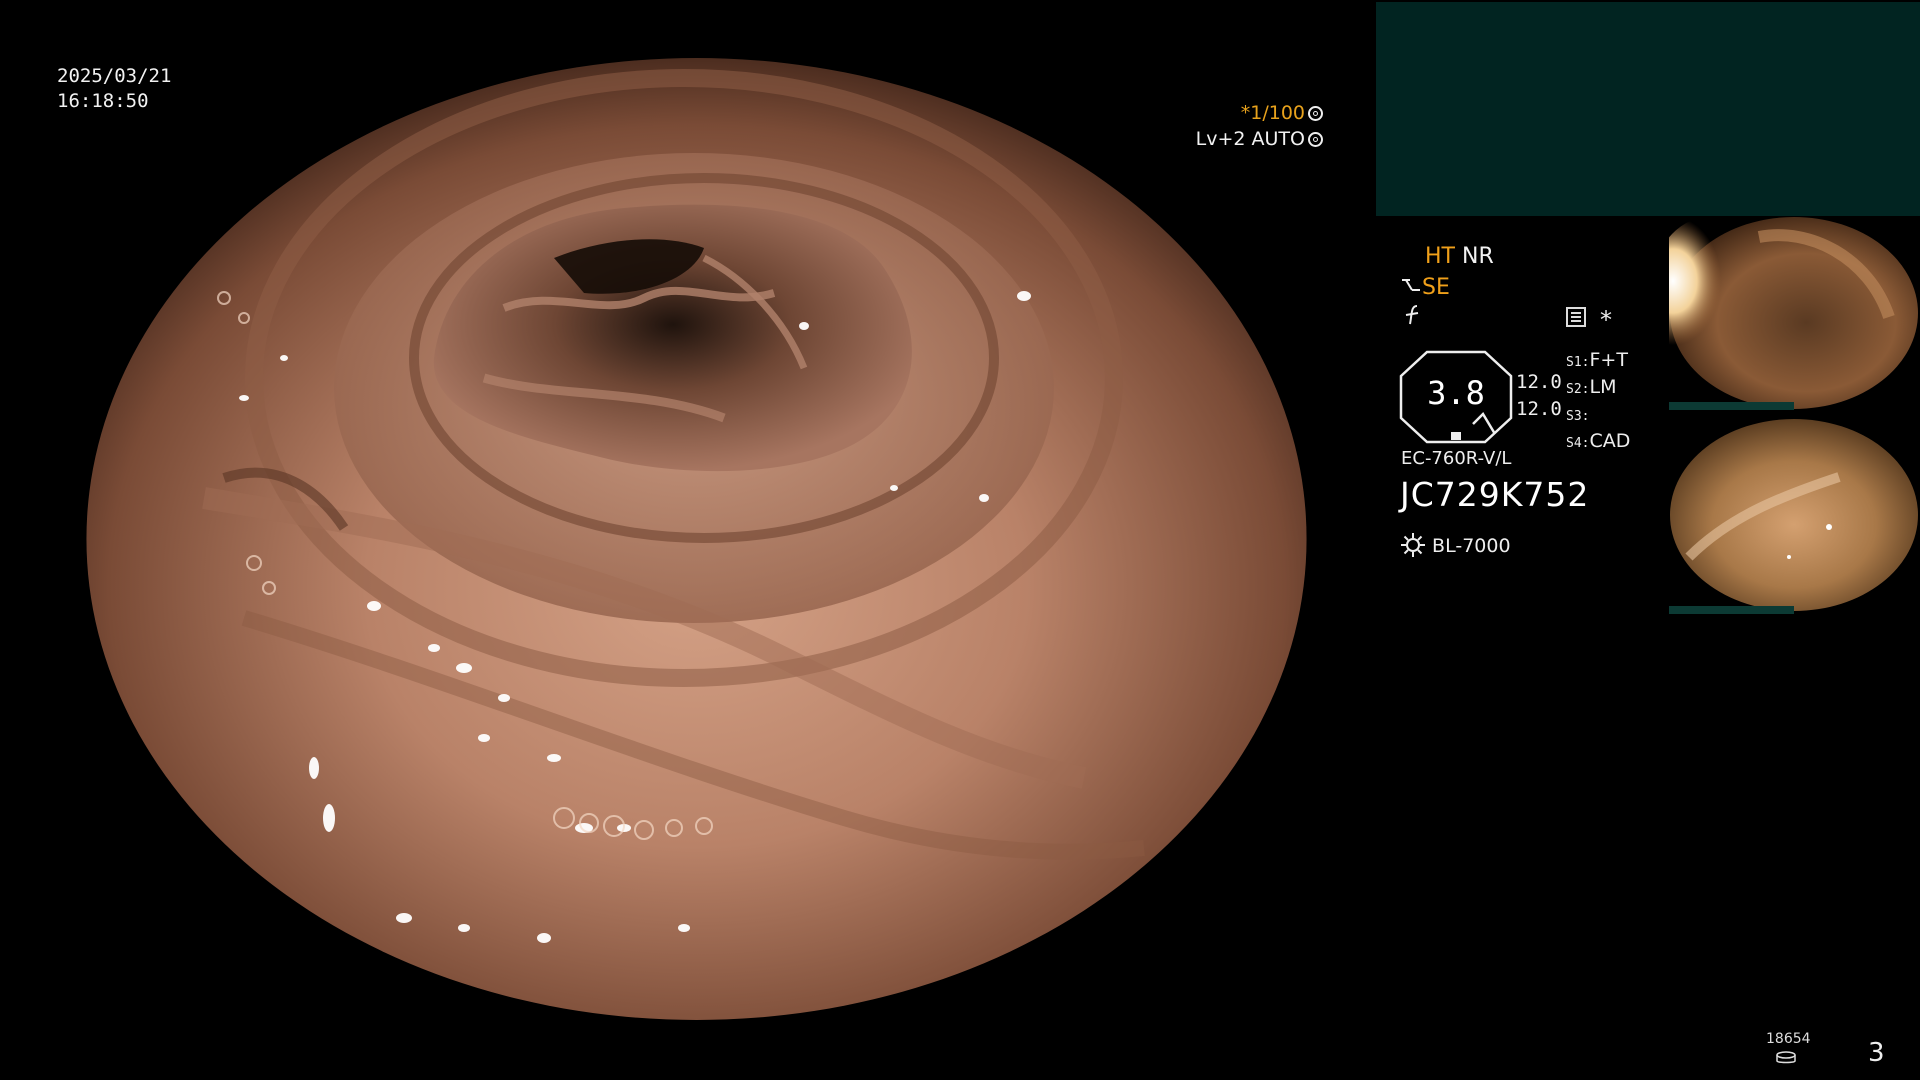 The width and height of the screenshot is (1920, 1080). Describe the element at coordinates (1576, 317) in the screenshot. I see `config-icon` at that location.